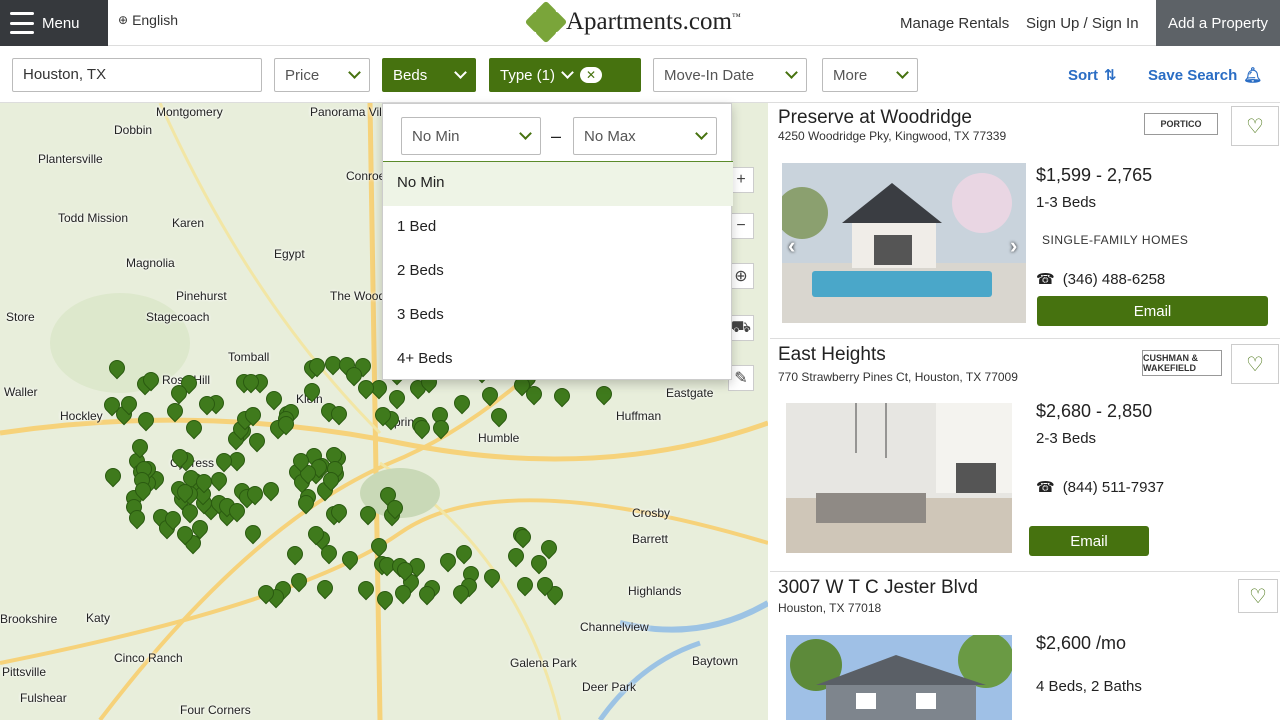 The image size is (1280, 720). Describe the element at coordinates (558, 184) in the screenshot. I see `beds-option-no-min: No Min` at that location.